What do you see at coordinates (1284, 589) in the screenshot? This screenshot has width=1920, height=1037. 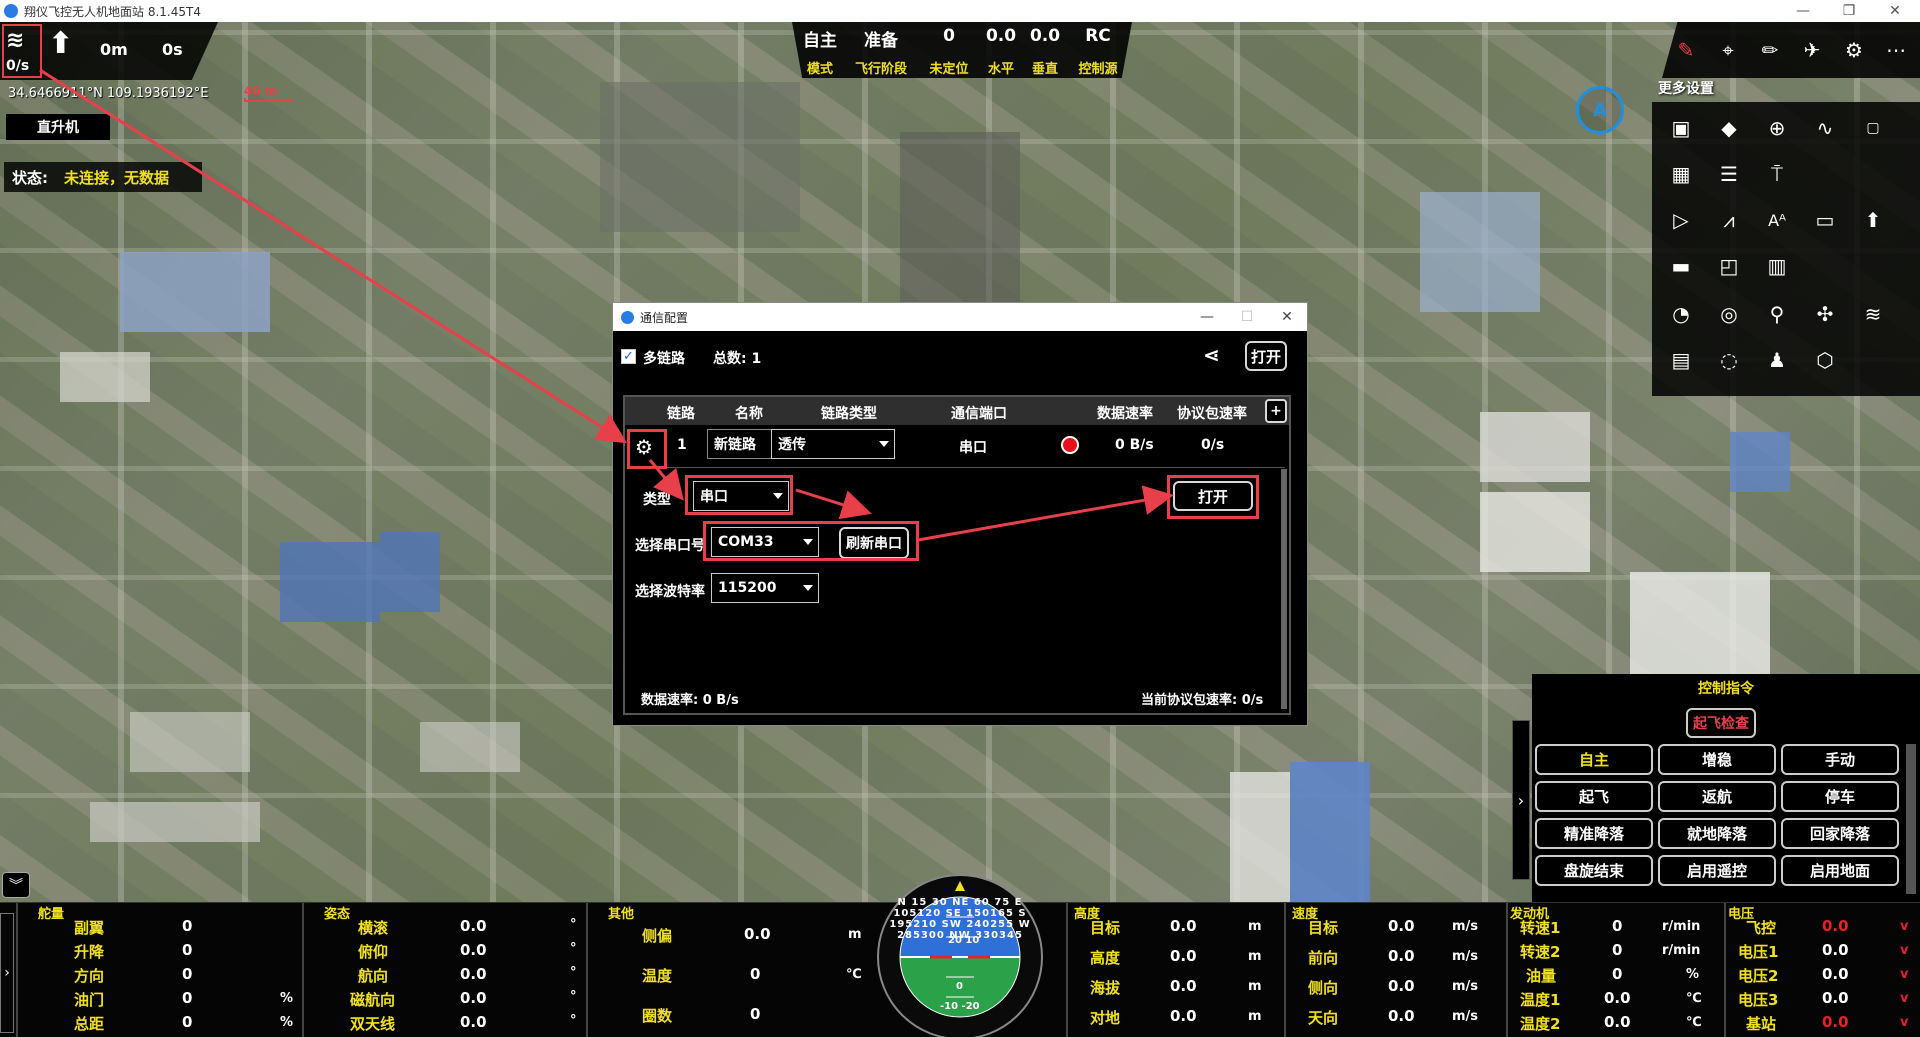 I see `scrollbar` at bounding box center [1284, 589].